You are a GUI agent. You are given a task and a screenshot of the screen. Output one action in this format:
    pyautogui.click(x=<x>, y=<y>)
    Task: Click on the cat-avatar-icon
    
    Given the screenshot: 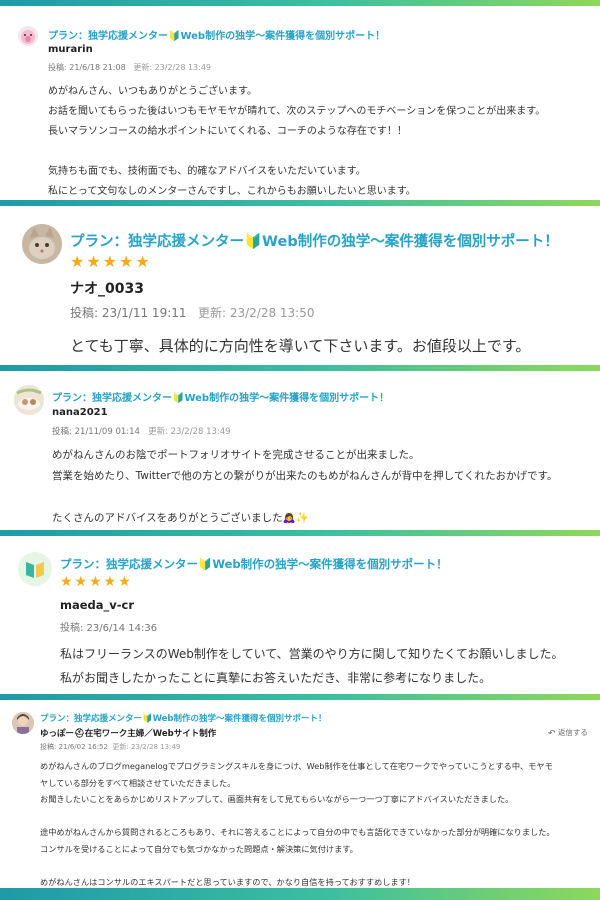 What is the action you would take?
    pyautogui.click(x=42, y=244)
    